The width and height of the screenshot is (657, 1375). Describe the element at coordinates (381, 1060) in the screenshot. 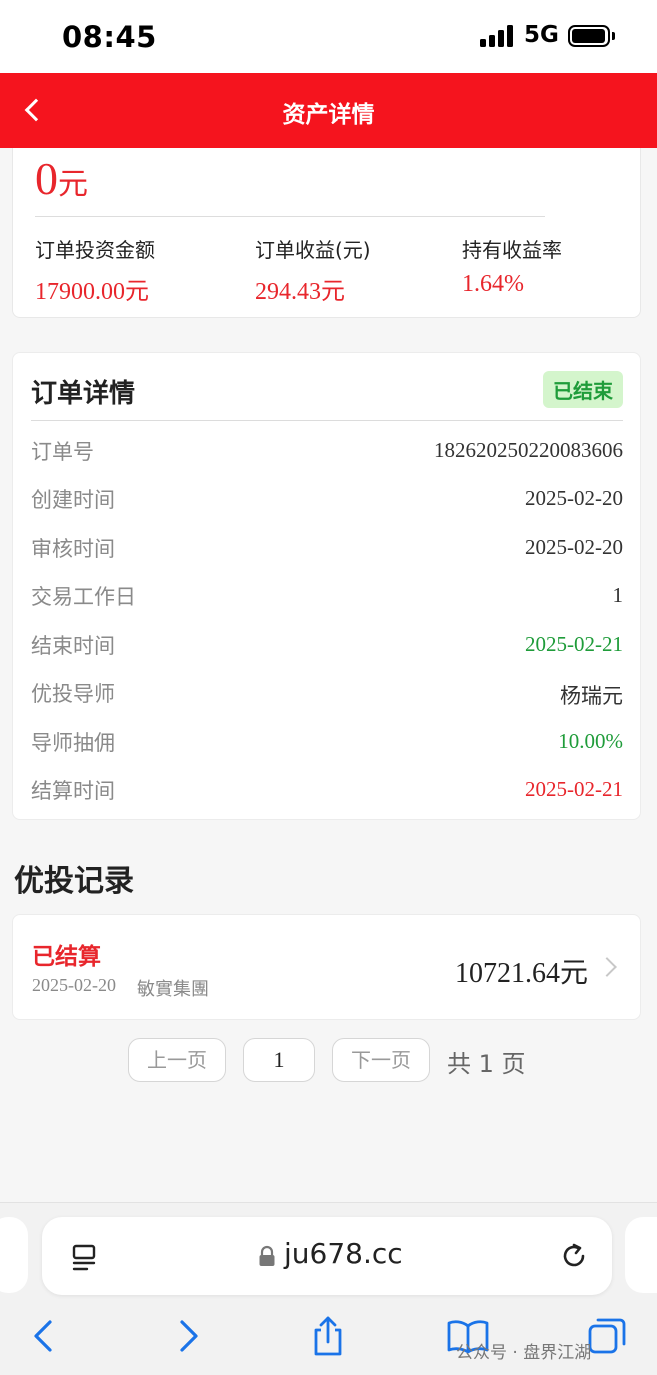

I see `next-page-button: 下一页` at that location.